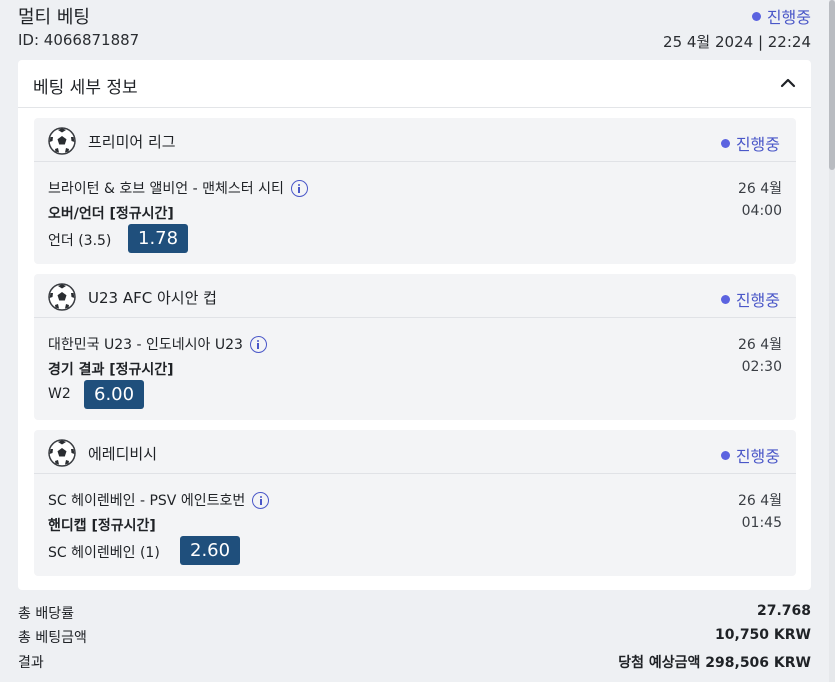  Describe the element at coordinates (79, 40) in the screenshot. I see `bet-id: ID: 4066871887` at that location.